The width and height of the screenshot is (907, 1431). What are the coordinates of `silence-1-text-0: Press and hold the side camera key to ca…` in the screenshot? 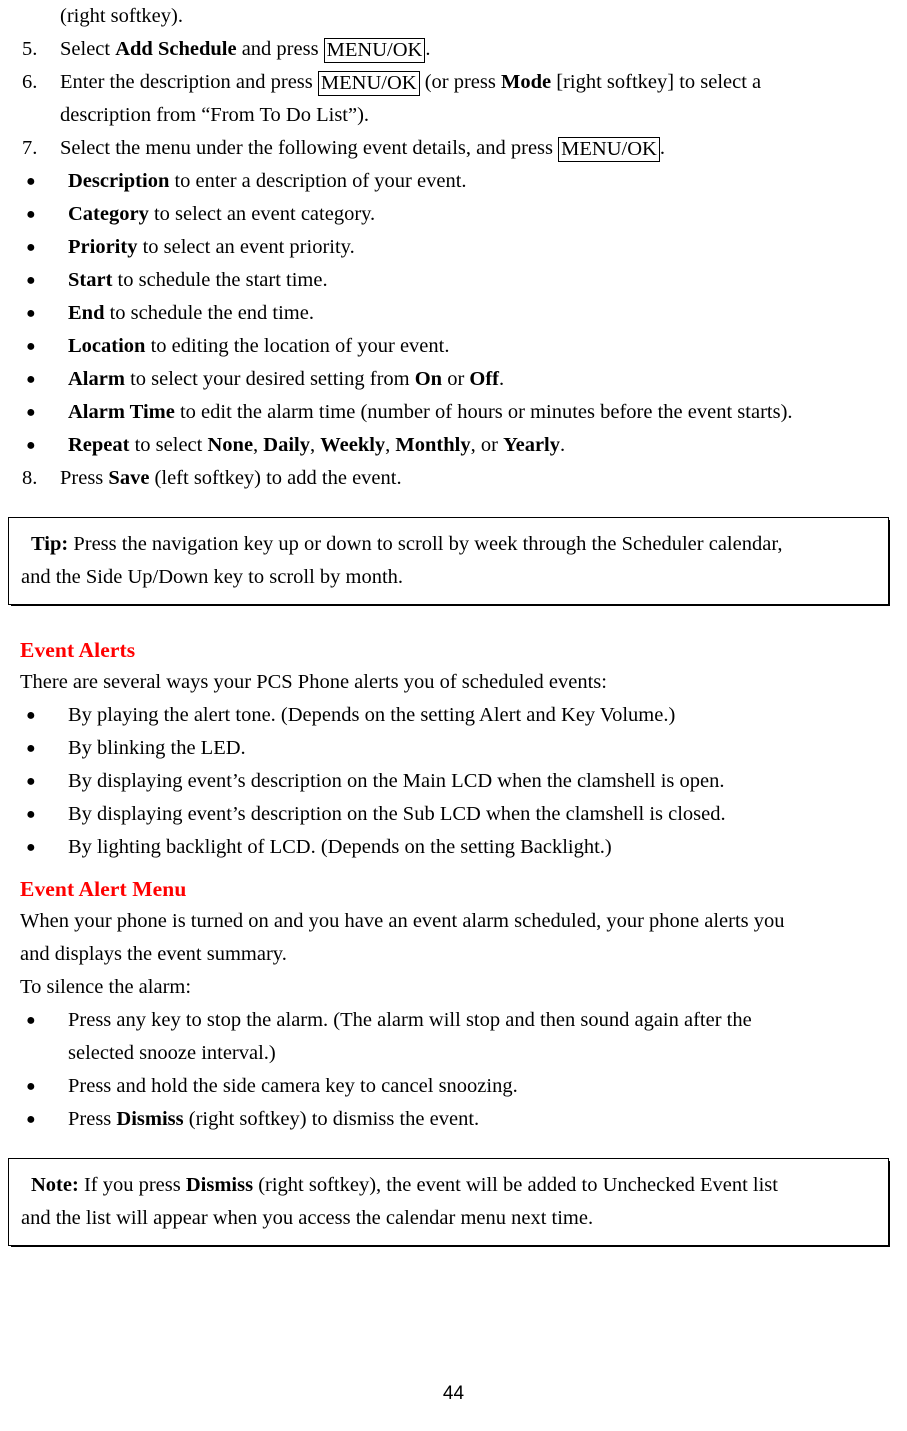 It's located at (293, 1086).